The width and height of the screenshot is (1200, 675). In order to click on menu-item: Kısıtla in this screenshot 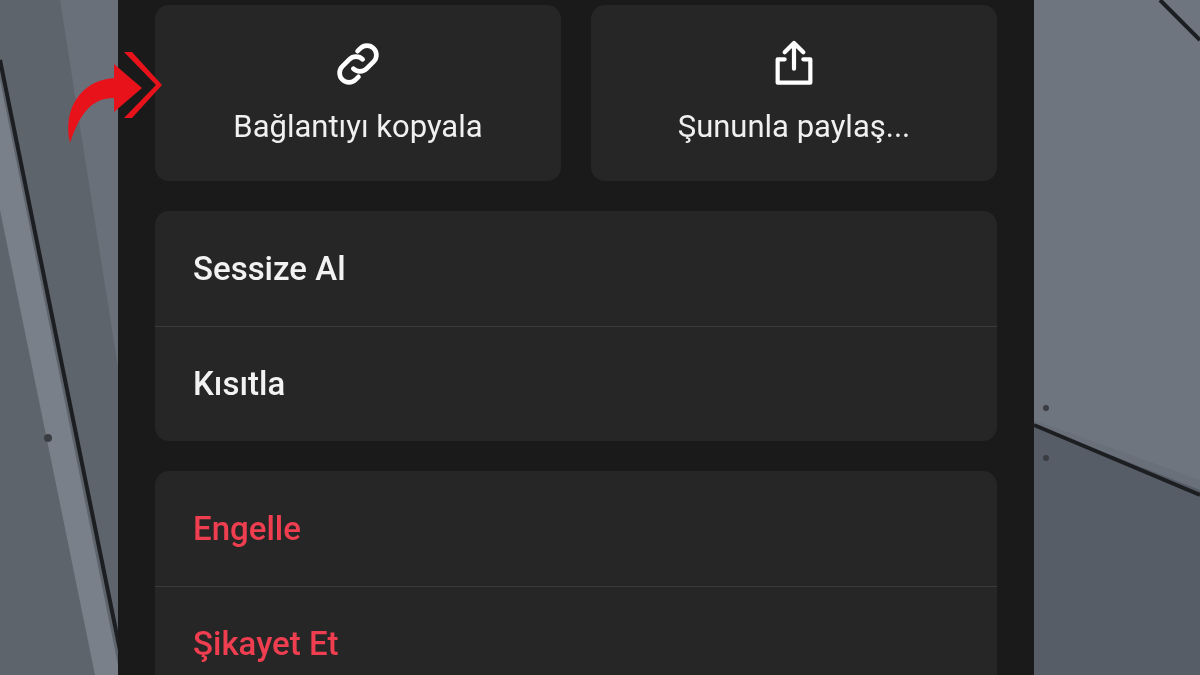, I will do `click(576, 383)`.